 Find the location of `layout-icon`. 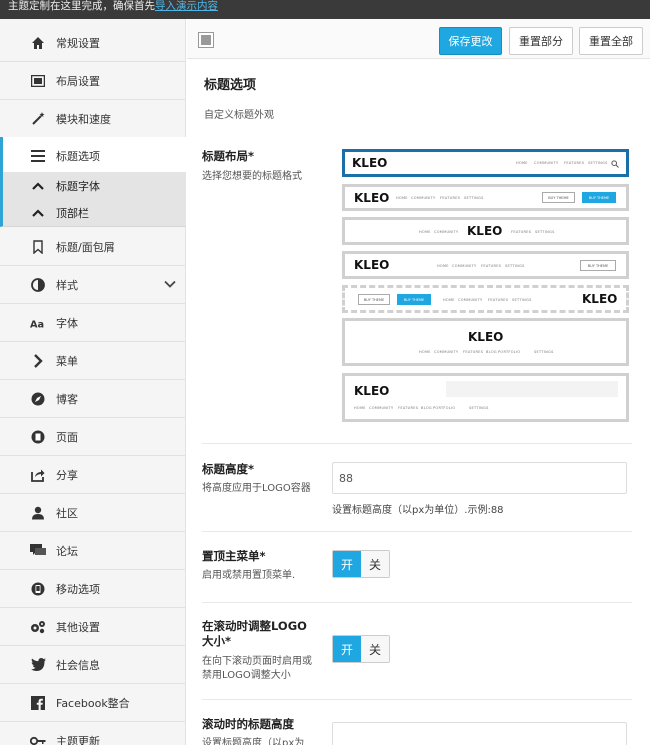

layout-icon is located at coordinates (38, 81).